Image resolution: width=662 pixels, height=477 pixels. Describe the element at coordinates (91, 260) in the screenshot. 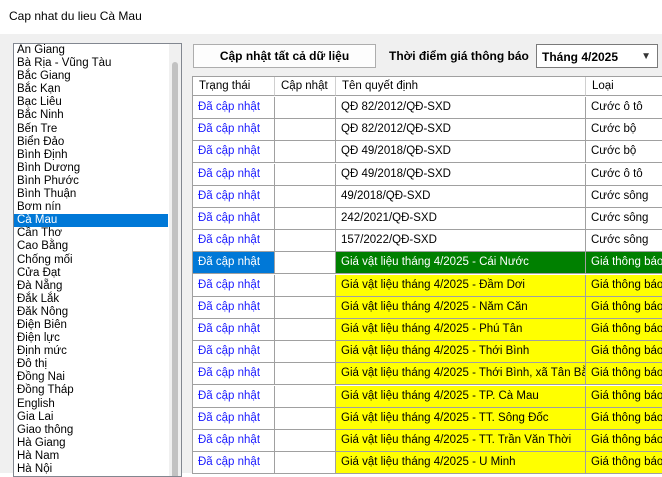

I see `province-list-item: Chống mối` at that location.